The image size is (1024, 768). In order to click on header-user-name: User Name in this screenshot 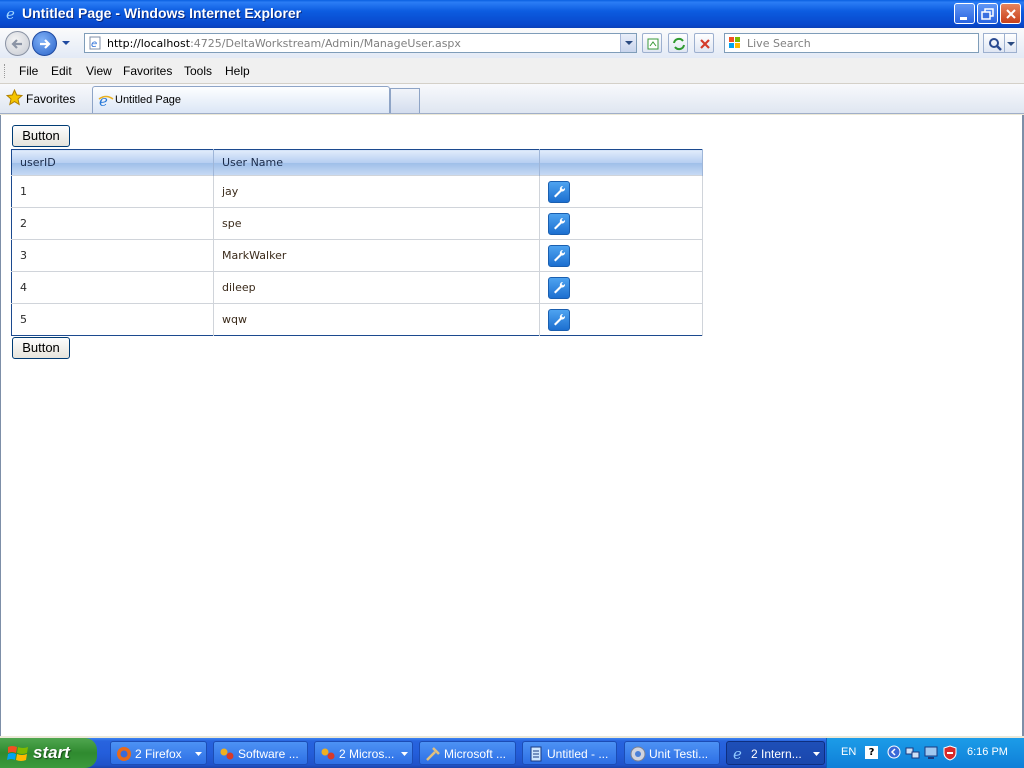, I will do `click(376, 162)`.